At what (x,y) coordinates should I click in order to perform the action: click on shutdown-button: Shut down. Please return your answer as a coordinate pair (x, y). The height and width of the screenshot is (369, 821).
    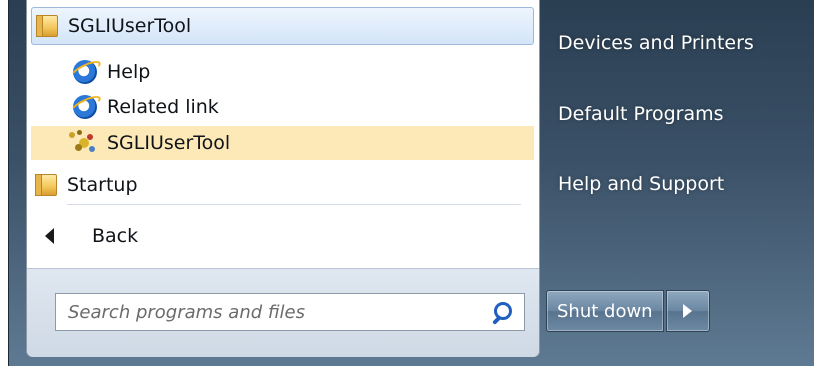
    Looking at the image, I should click on (605, 311).